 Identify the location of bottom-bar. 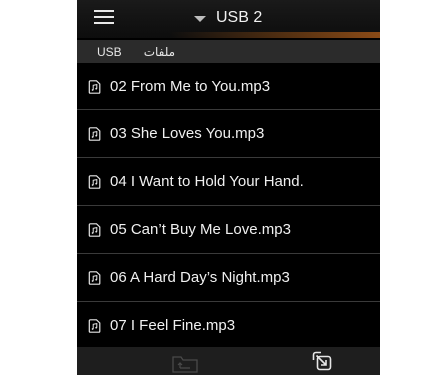
(228, 361).